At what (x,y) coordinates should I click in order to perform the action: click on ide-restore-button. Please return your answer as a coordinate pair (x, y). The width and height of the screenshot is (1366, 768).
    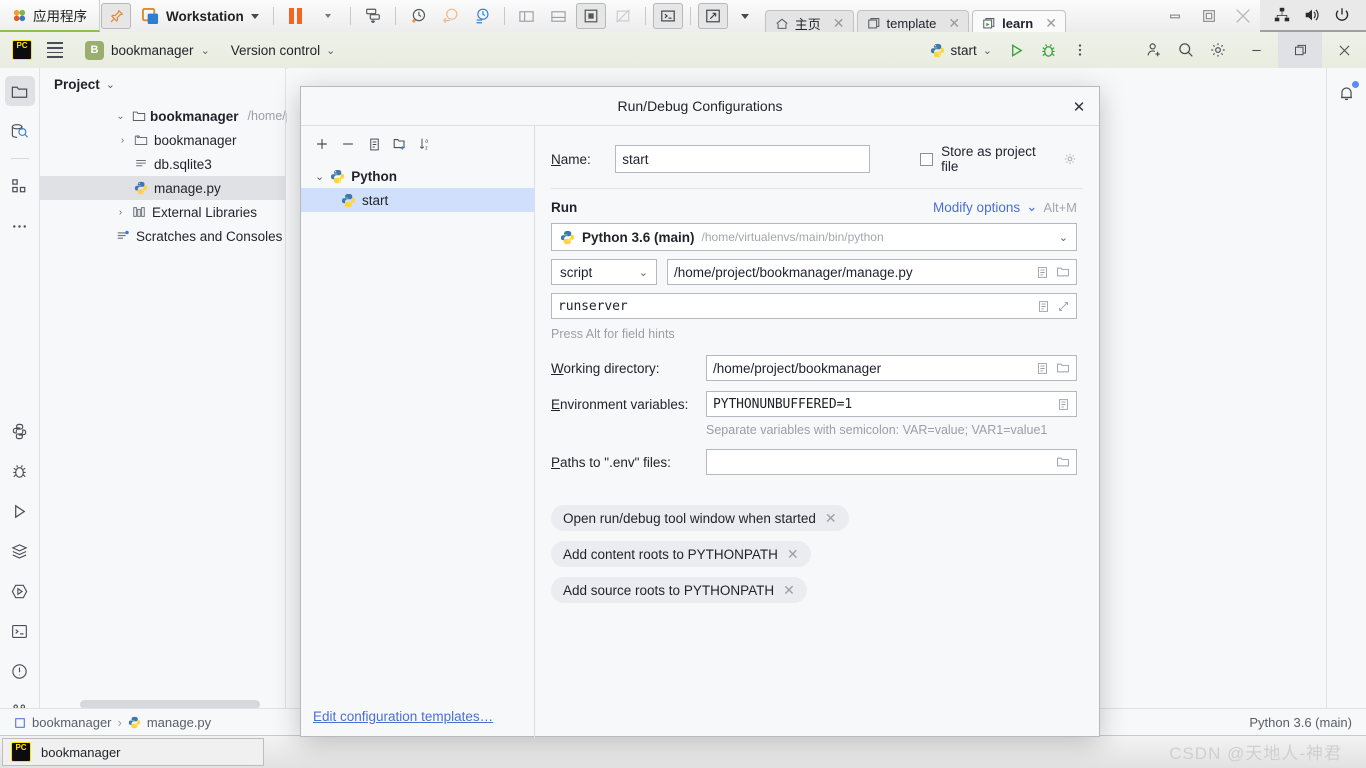
    Looking at the image, I should click on (1300, 50).